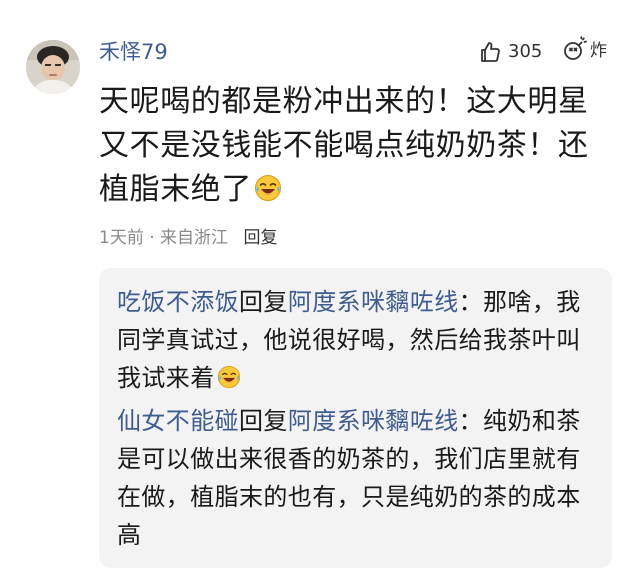 This screenshot has width=640, height=568. What do you see at coordinates (490, 52) in the screenshot?
I see `thumbs-up-icon` at bounding box center [490, 52].